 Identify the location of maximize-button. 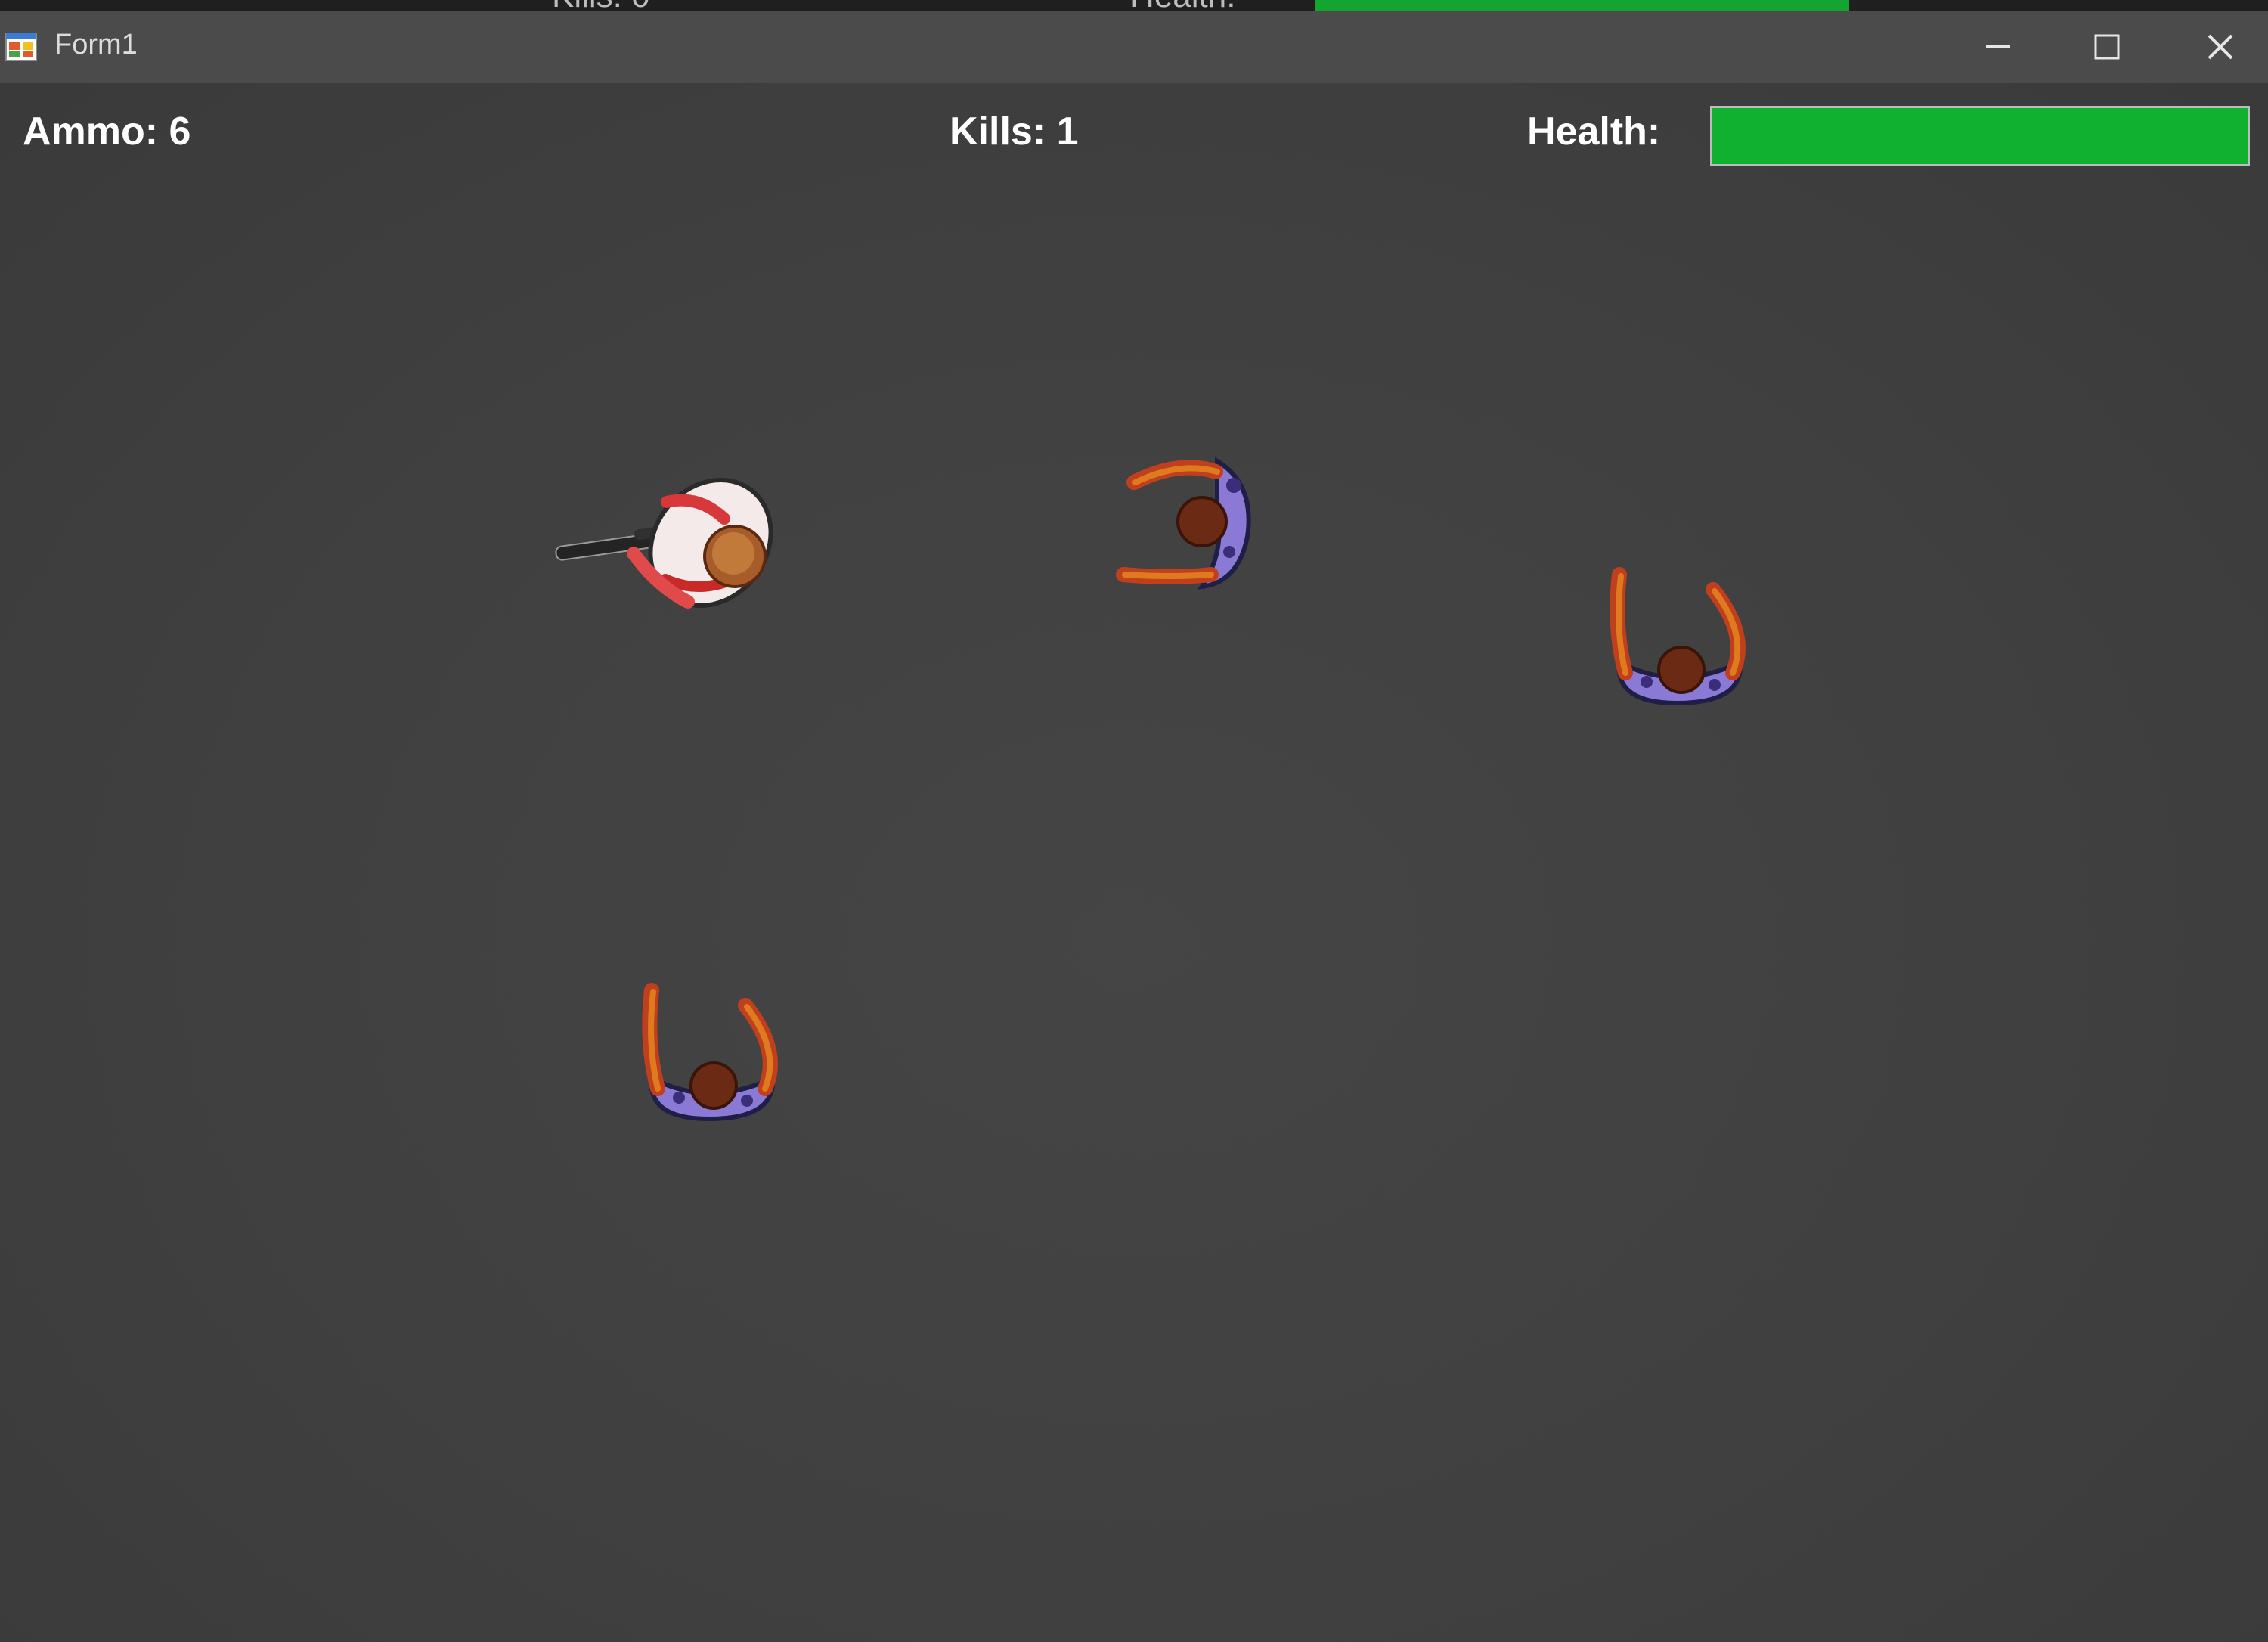
(2107, 47).